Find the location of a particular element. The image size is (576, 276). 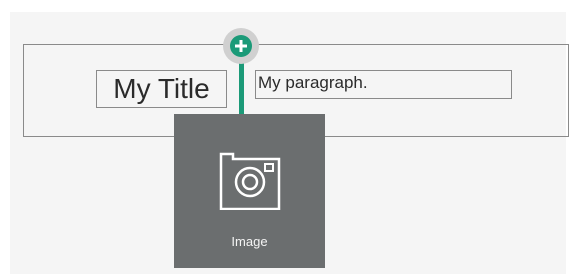

title-block: My Title is located at coordinates (161, 89).